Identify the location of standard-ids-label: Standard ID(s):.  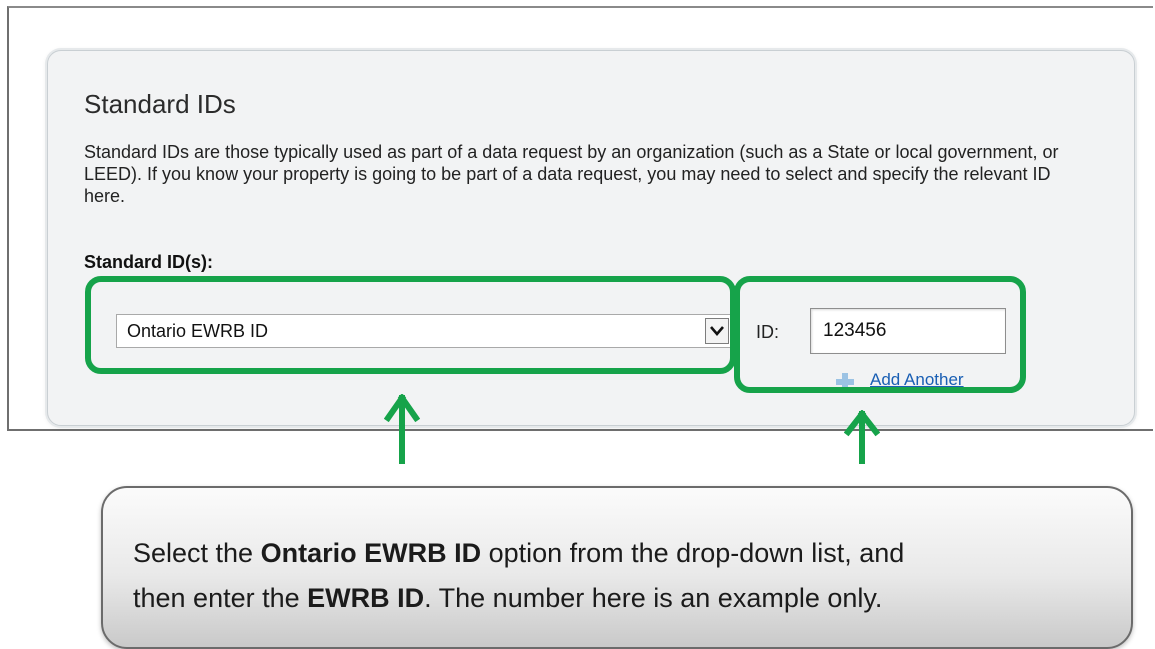
(149, 262).